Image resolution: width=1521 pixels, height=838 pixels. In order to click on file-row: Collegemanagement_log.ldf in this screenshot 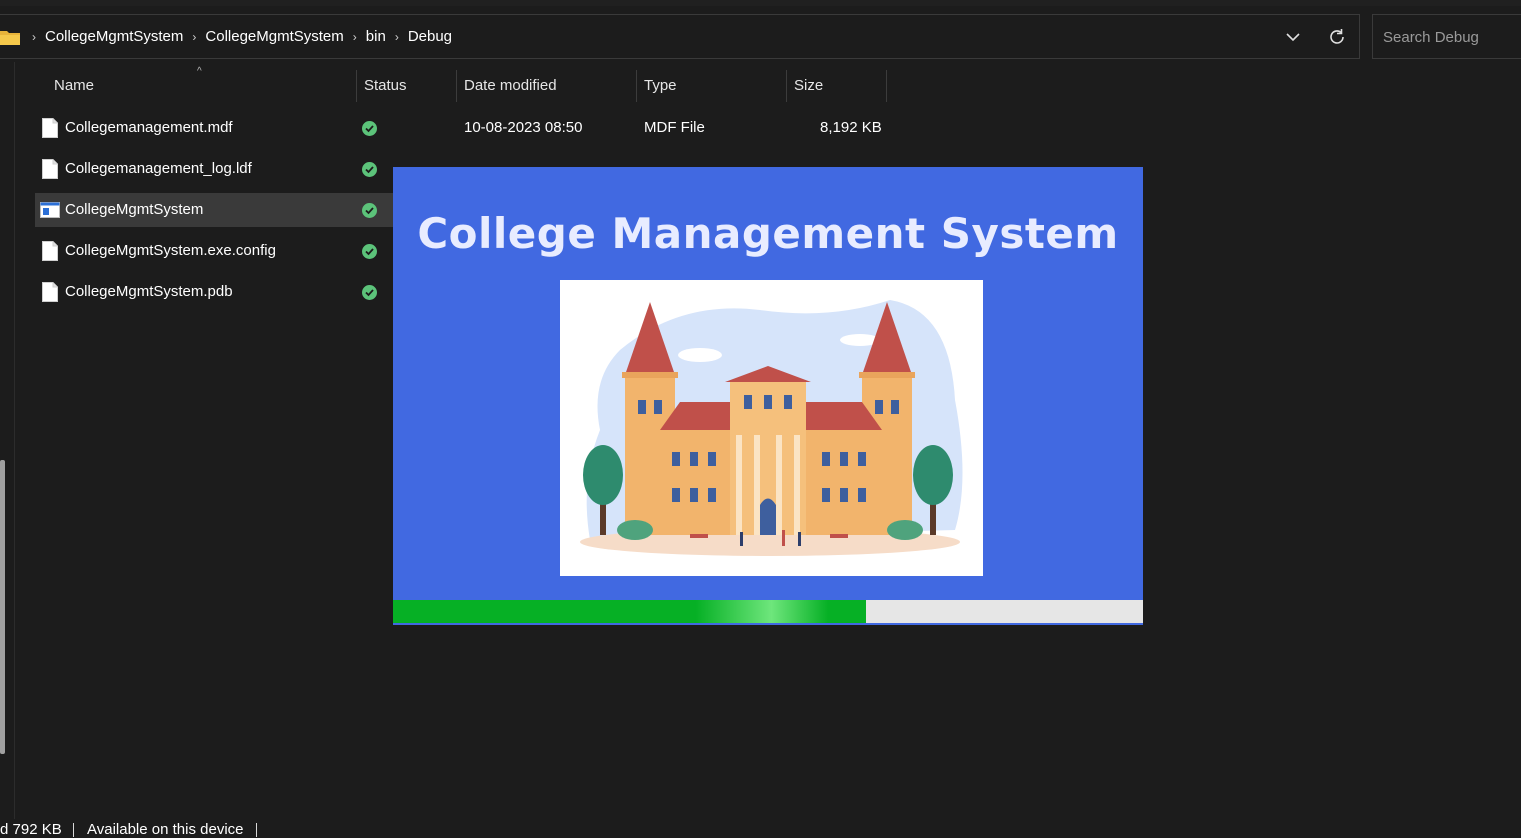, I will do `click(215, 169)`.